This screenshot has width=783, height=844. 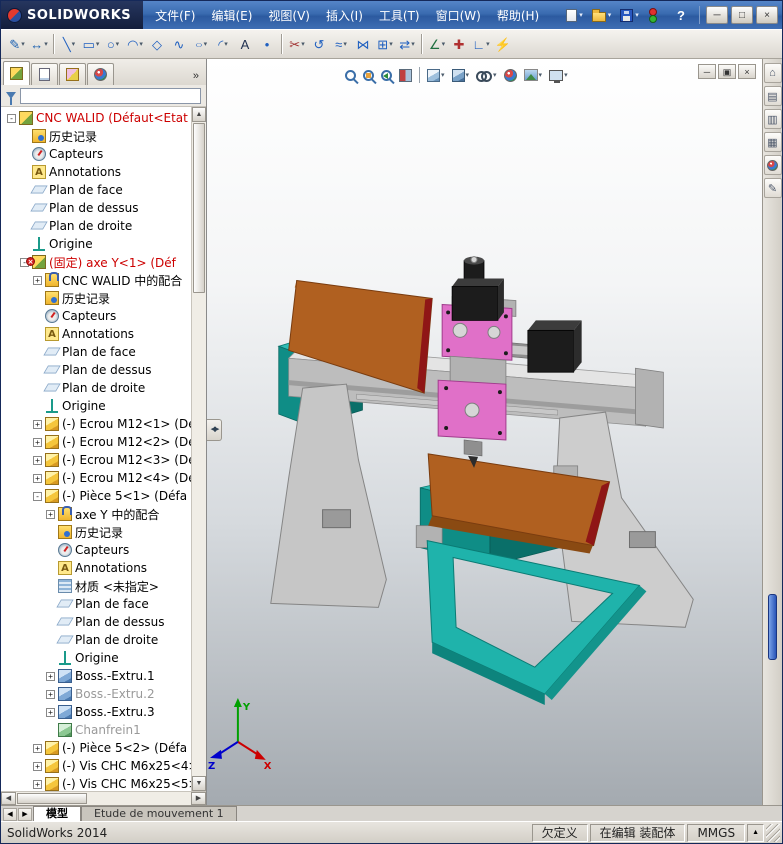 I want to click on tree-item: + (-) Vis CHC M6x25<4>, so click(x=96, y=766).